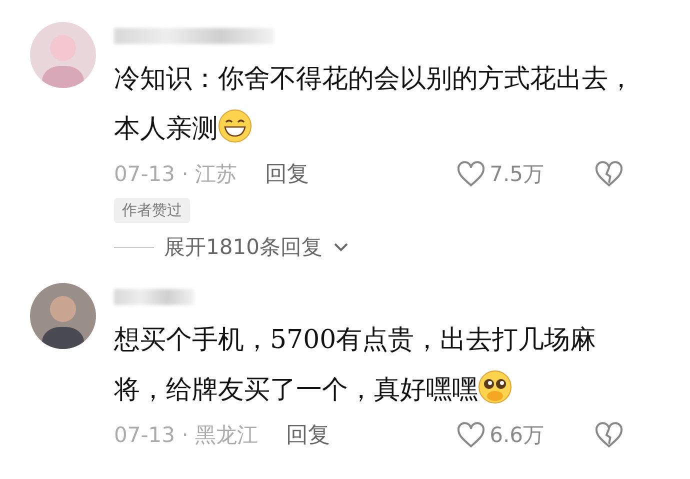  Describe the element at coordinates (356, 365) in the screenshot. I see `comment-text: 想买个手机，5700有点贵，出去打几场麻将，给牌友买了一个，真好嘿嘿` at that location.